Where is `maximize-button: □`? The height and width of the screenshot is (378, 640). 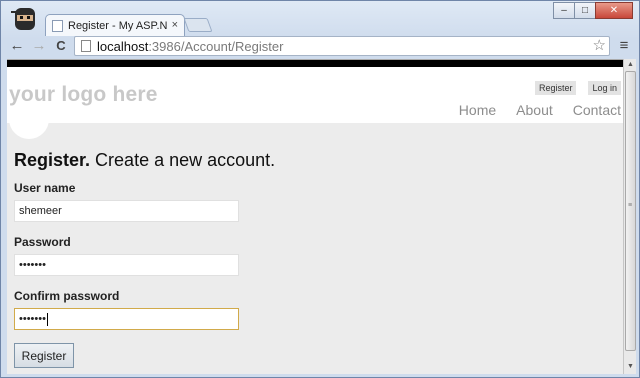 maximize-button: □ is located at coordinates (585, 10).